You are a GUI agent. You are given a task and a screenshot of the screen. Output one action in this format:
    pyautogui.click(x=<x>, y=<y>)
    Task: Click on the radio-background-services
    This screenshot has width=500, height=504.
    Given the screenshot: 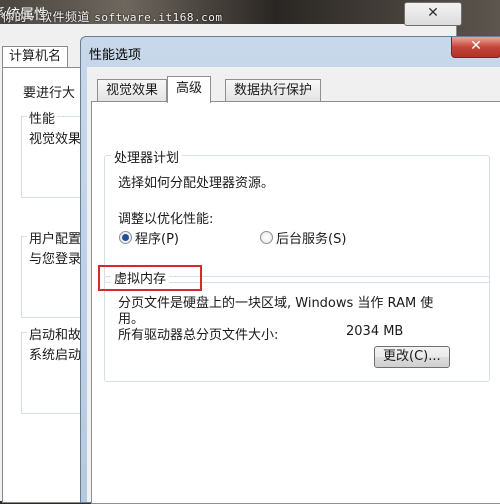 What is the action you would take?
    pyautogui.click(x=266, y=237)
    